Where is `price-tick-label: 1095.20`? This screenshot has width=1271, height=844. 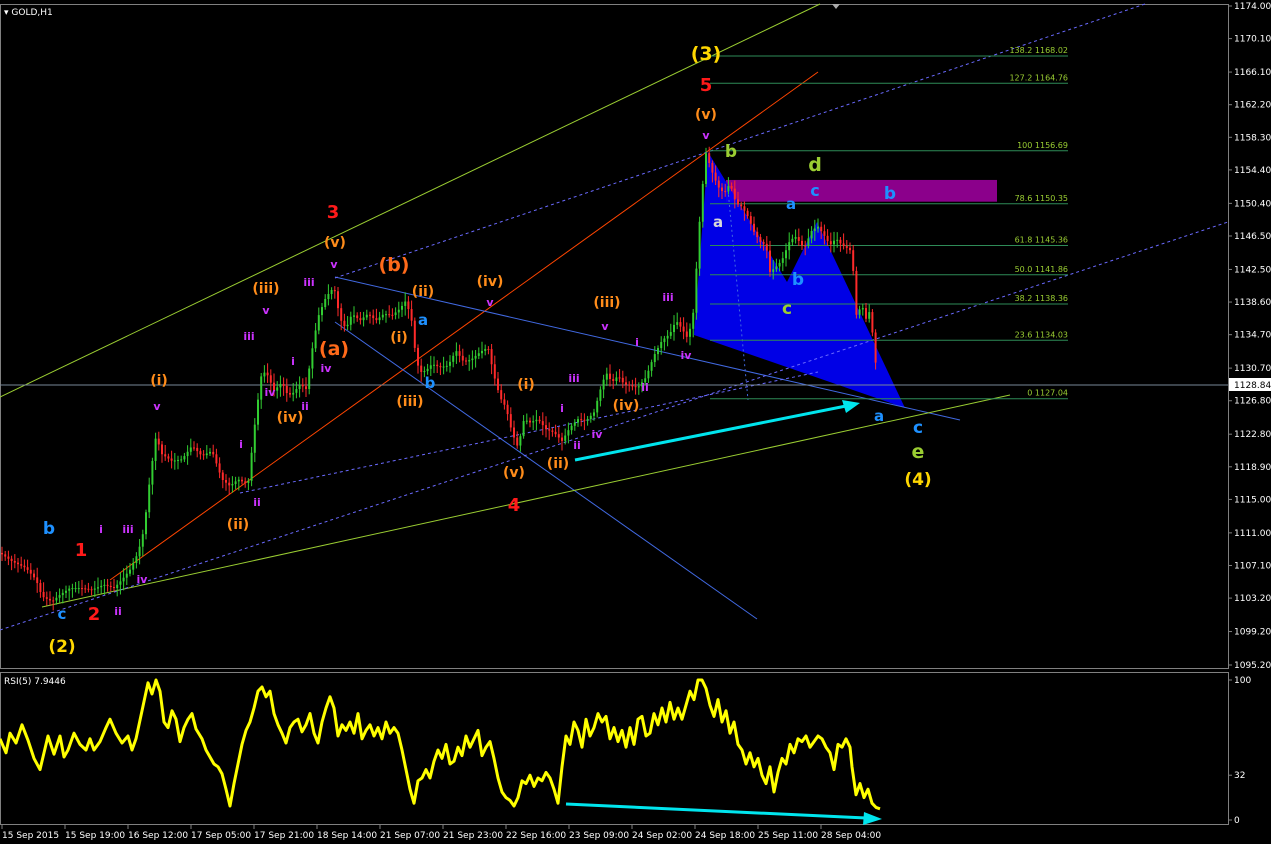
price-tick-label: 1095.20 is located at coordinates (1252, 666).